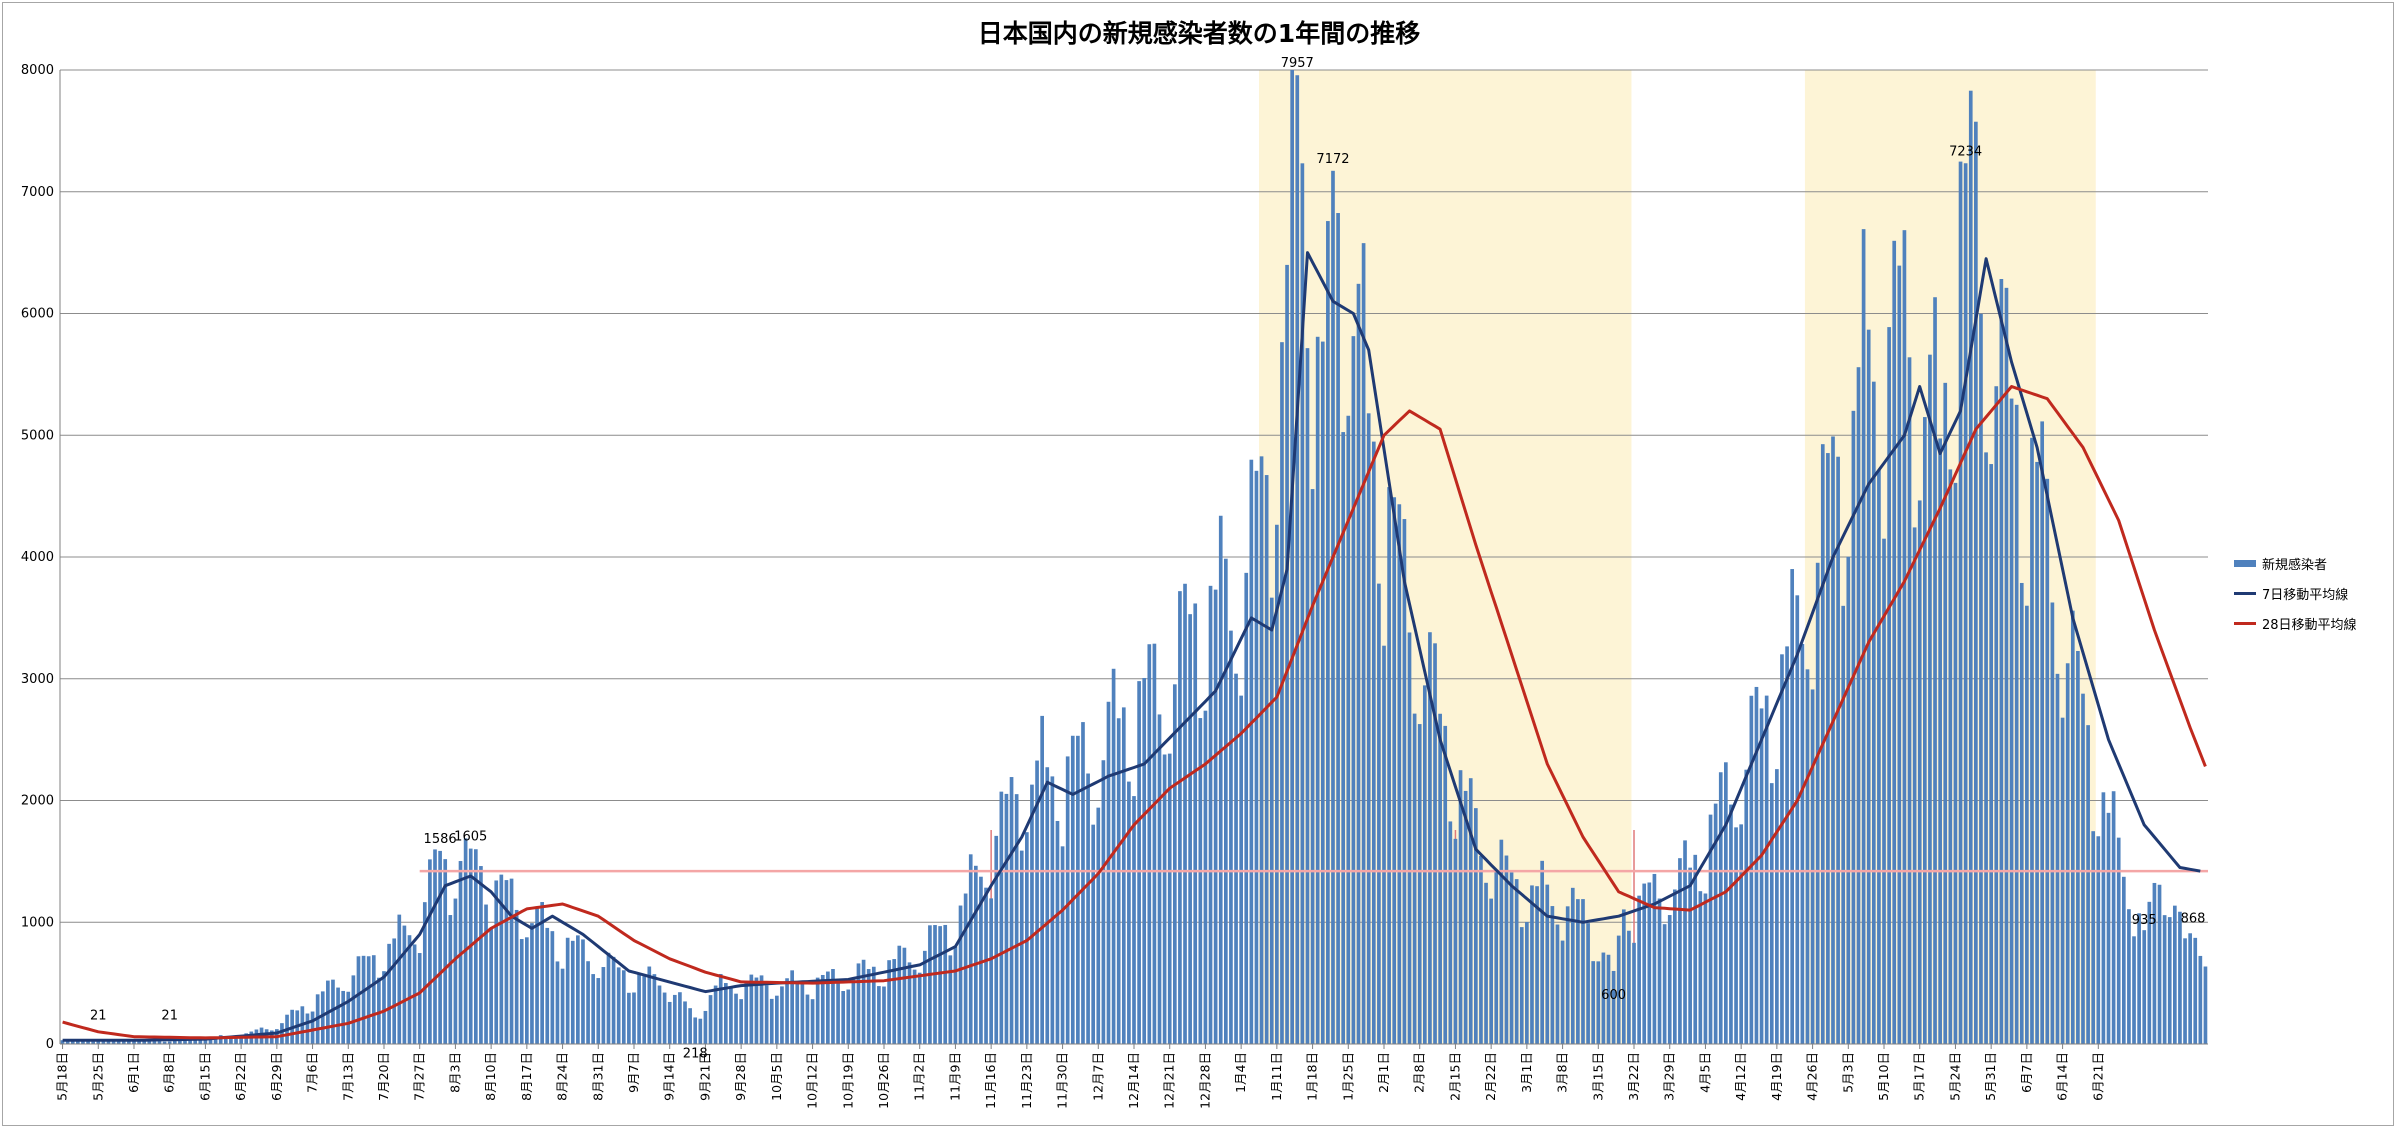 The width and height of the screenshot is (2398, 1130). What do you see at coordinates (1204, 1080) in the screenshot?
I see `x-tick-label-32: 12月28日` at bounding box center [1204, 1080].